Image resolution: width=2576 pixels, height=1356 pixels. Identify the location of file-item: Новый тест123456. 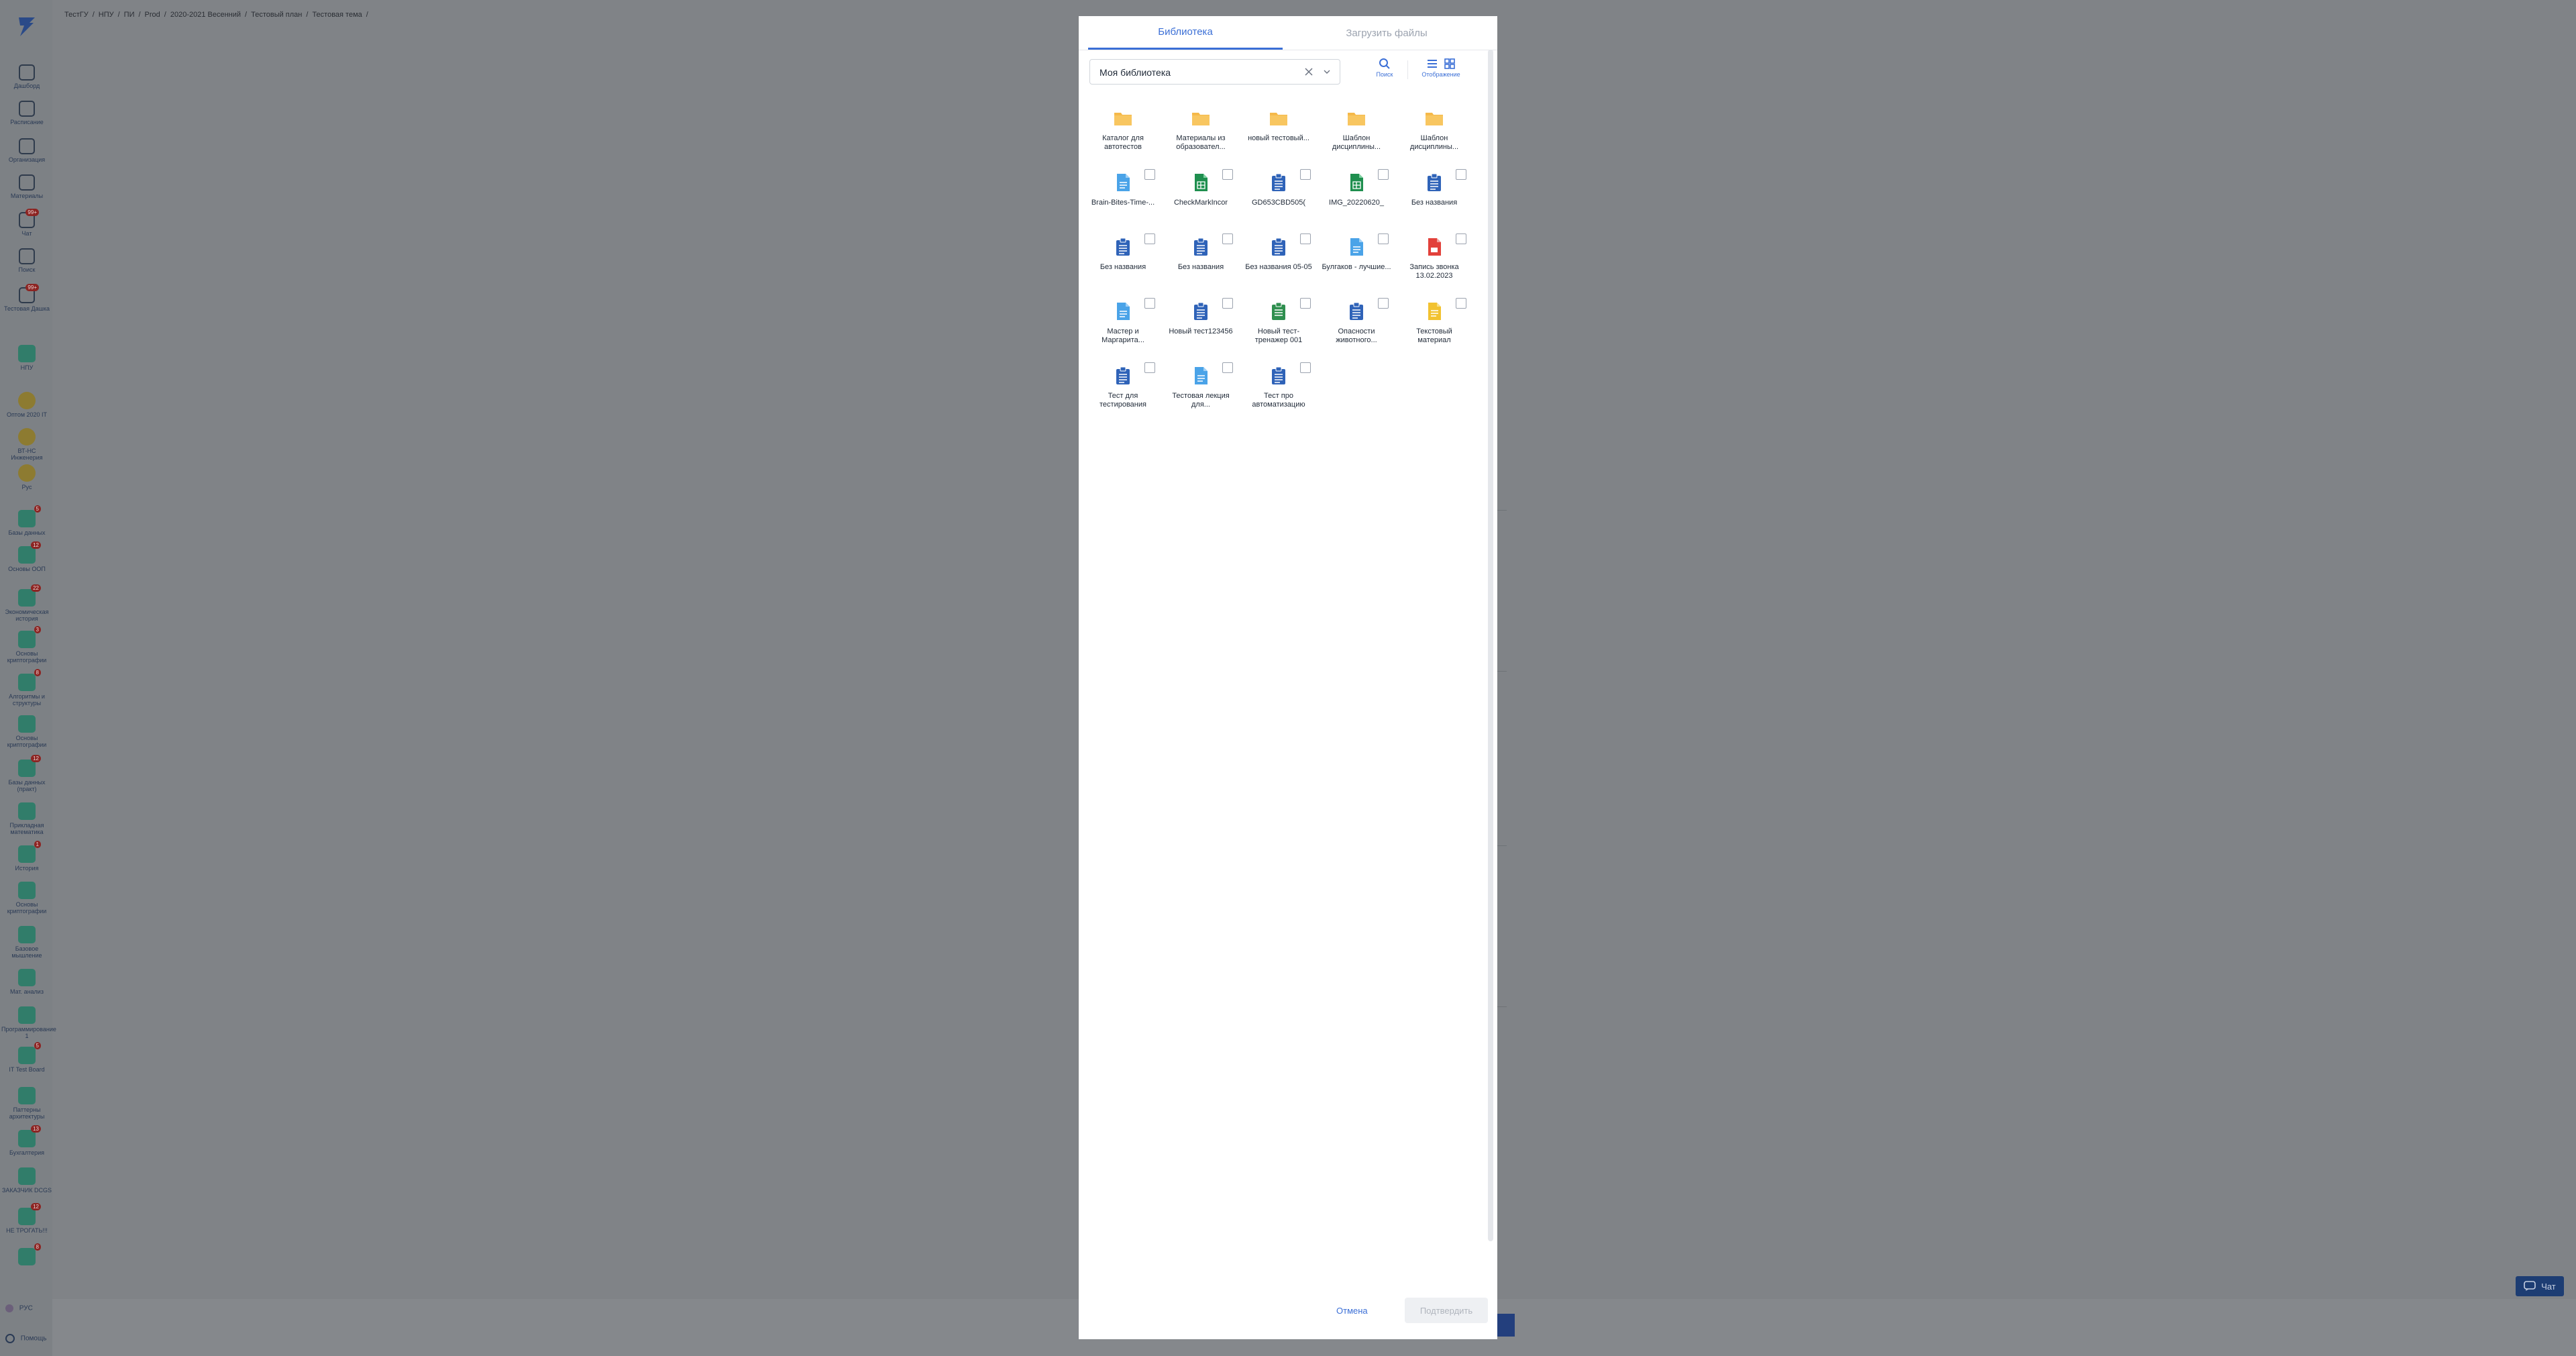
(1205, 327).